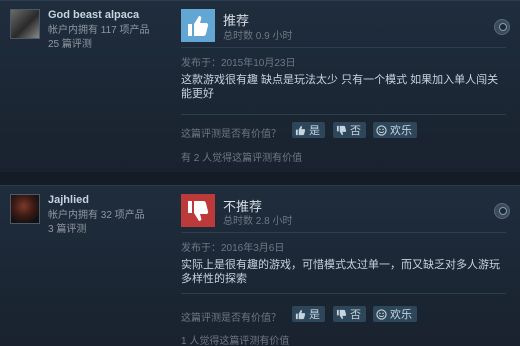  Describe the element at coordinates (340, 87) in the screenshot. I see `review-text: 这款游戏很有趣 缺点是玩法太少 只有一个模式 如果加入单人闯关能更好` at that location.